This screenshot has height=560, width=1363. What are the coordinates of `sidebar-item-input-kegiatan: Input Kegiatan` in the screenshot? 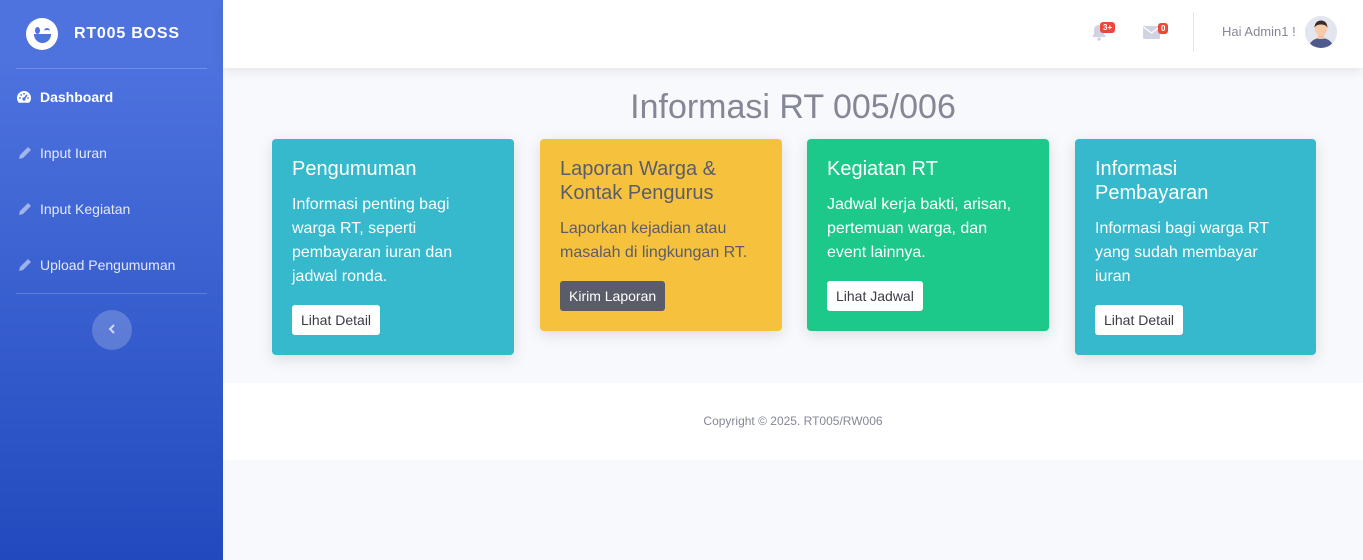 It's located at (111, 209).